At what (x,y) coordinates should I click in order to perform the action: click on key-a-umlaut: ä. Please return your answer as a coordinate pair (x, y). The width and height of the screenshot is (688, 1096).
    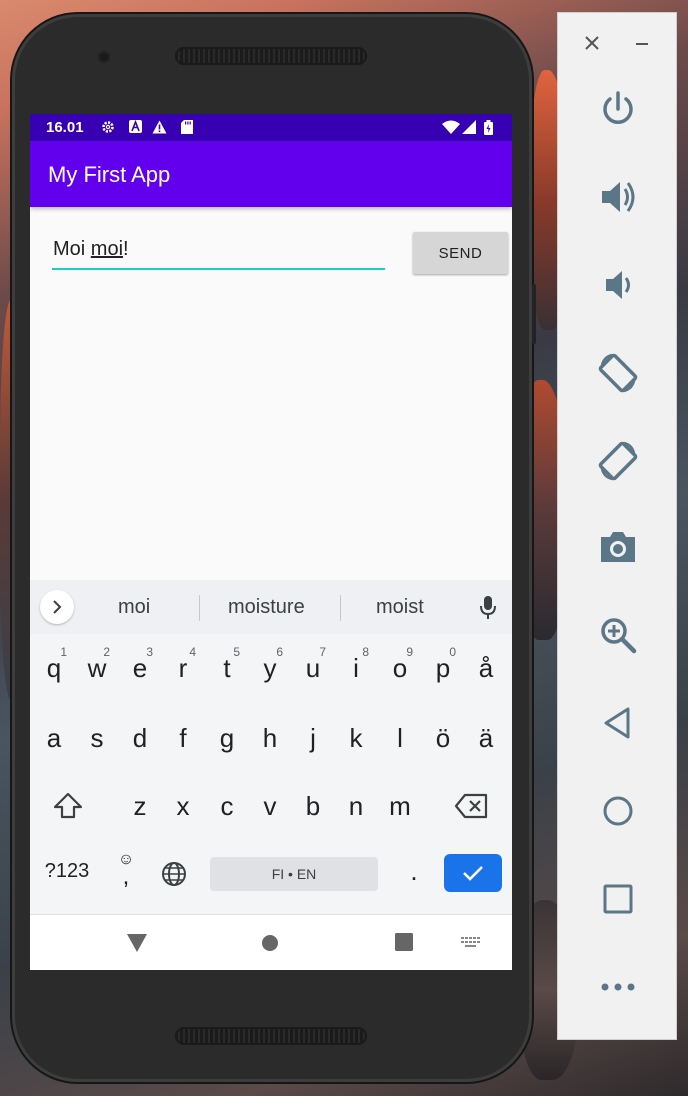
    Looking at the image, I should click on (486, 738).